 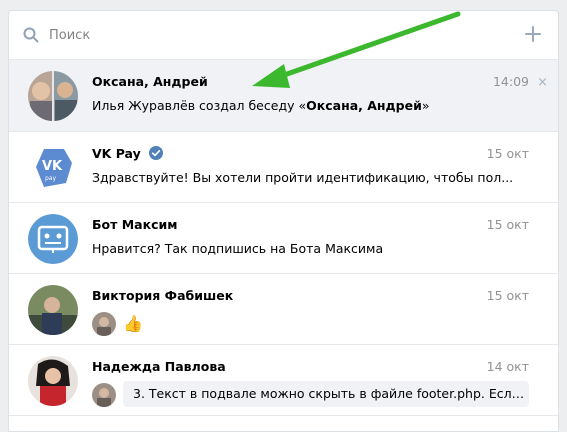 I want to click on svg-text: pay, so click(x=50, y=178).